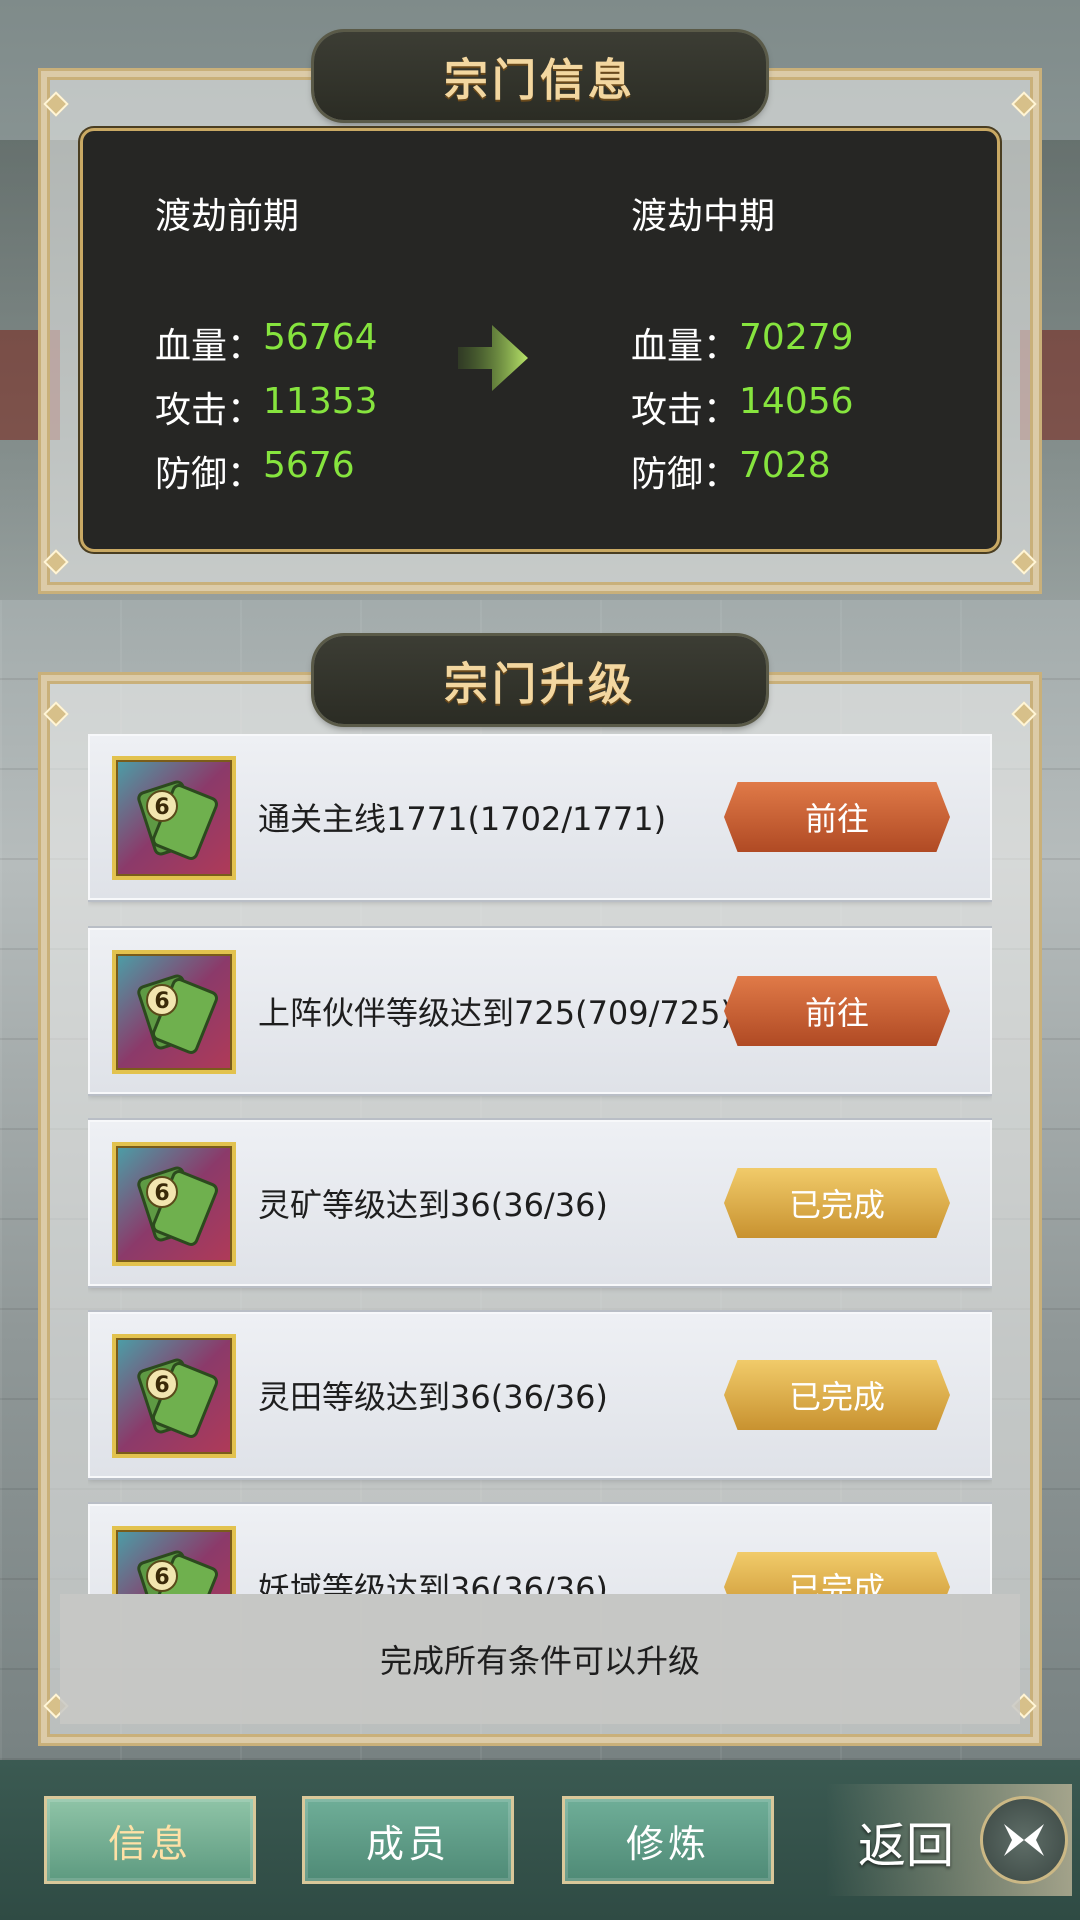 This screenshot has width=1080, height=1920. I want to click on task-row: 6 妖域等级达到36(36/36) 已完成, so click(540, 1549).